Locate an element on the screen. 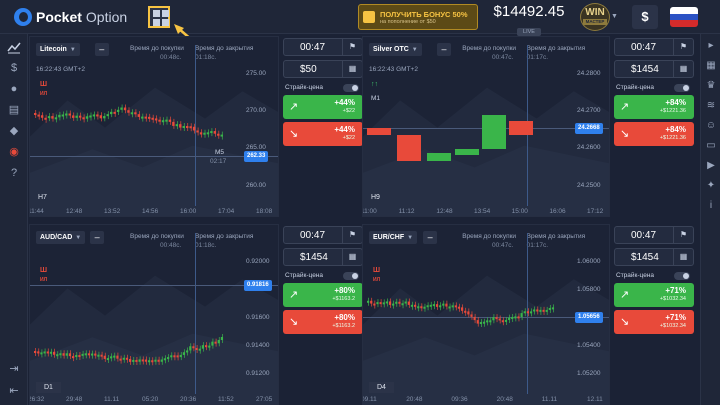 This screenshot has height=405, width=720. x-axis-label: 11:00 is located at coordinates (369, 211).